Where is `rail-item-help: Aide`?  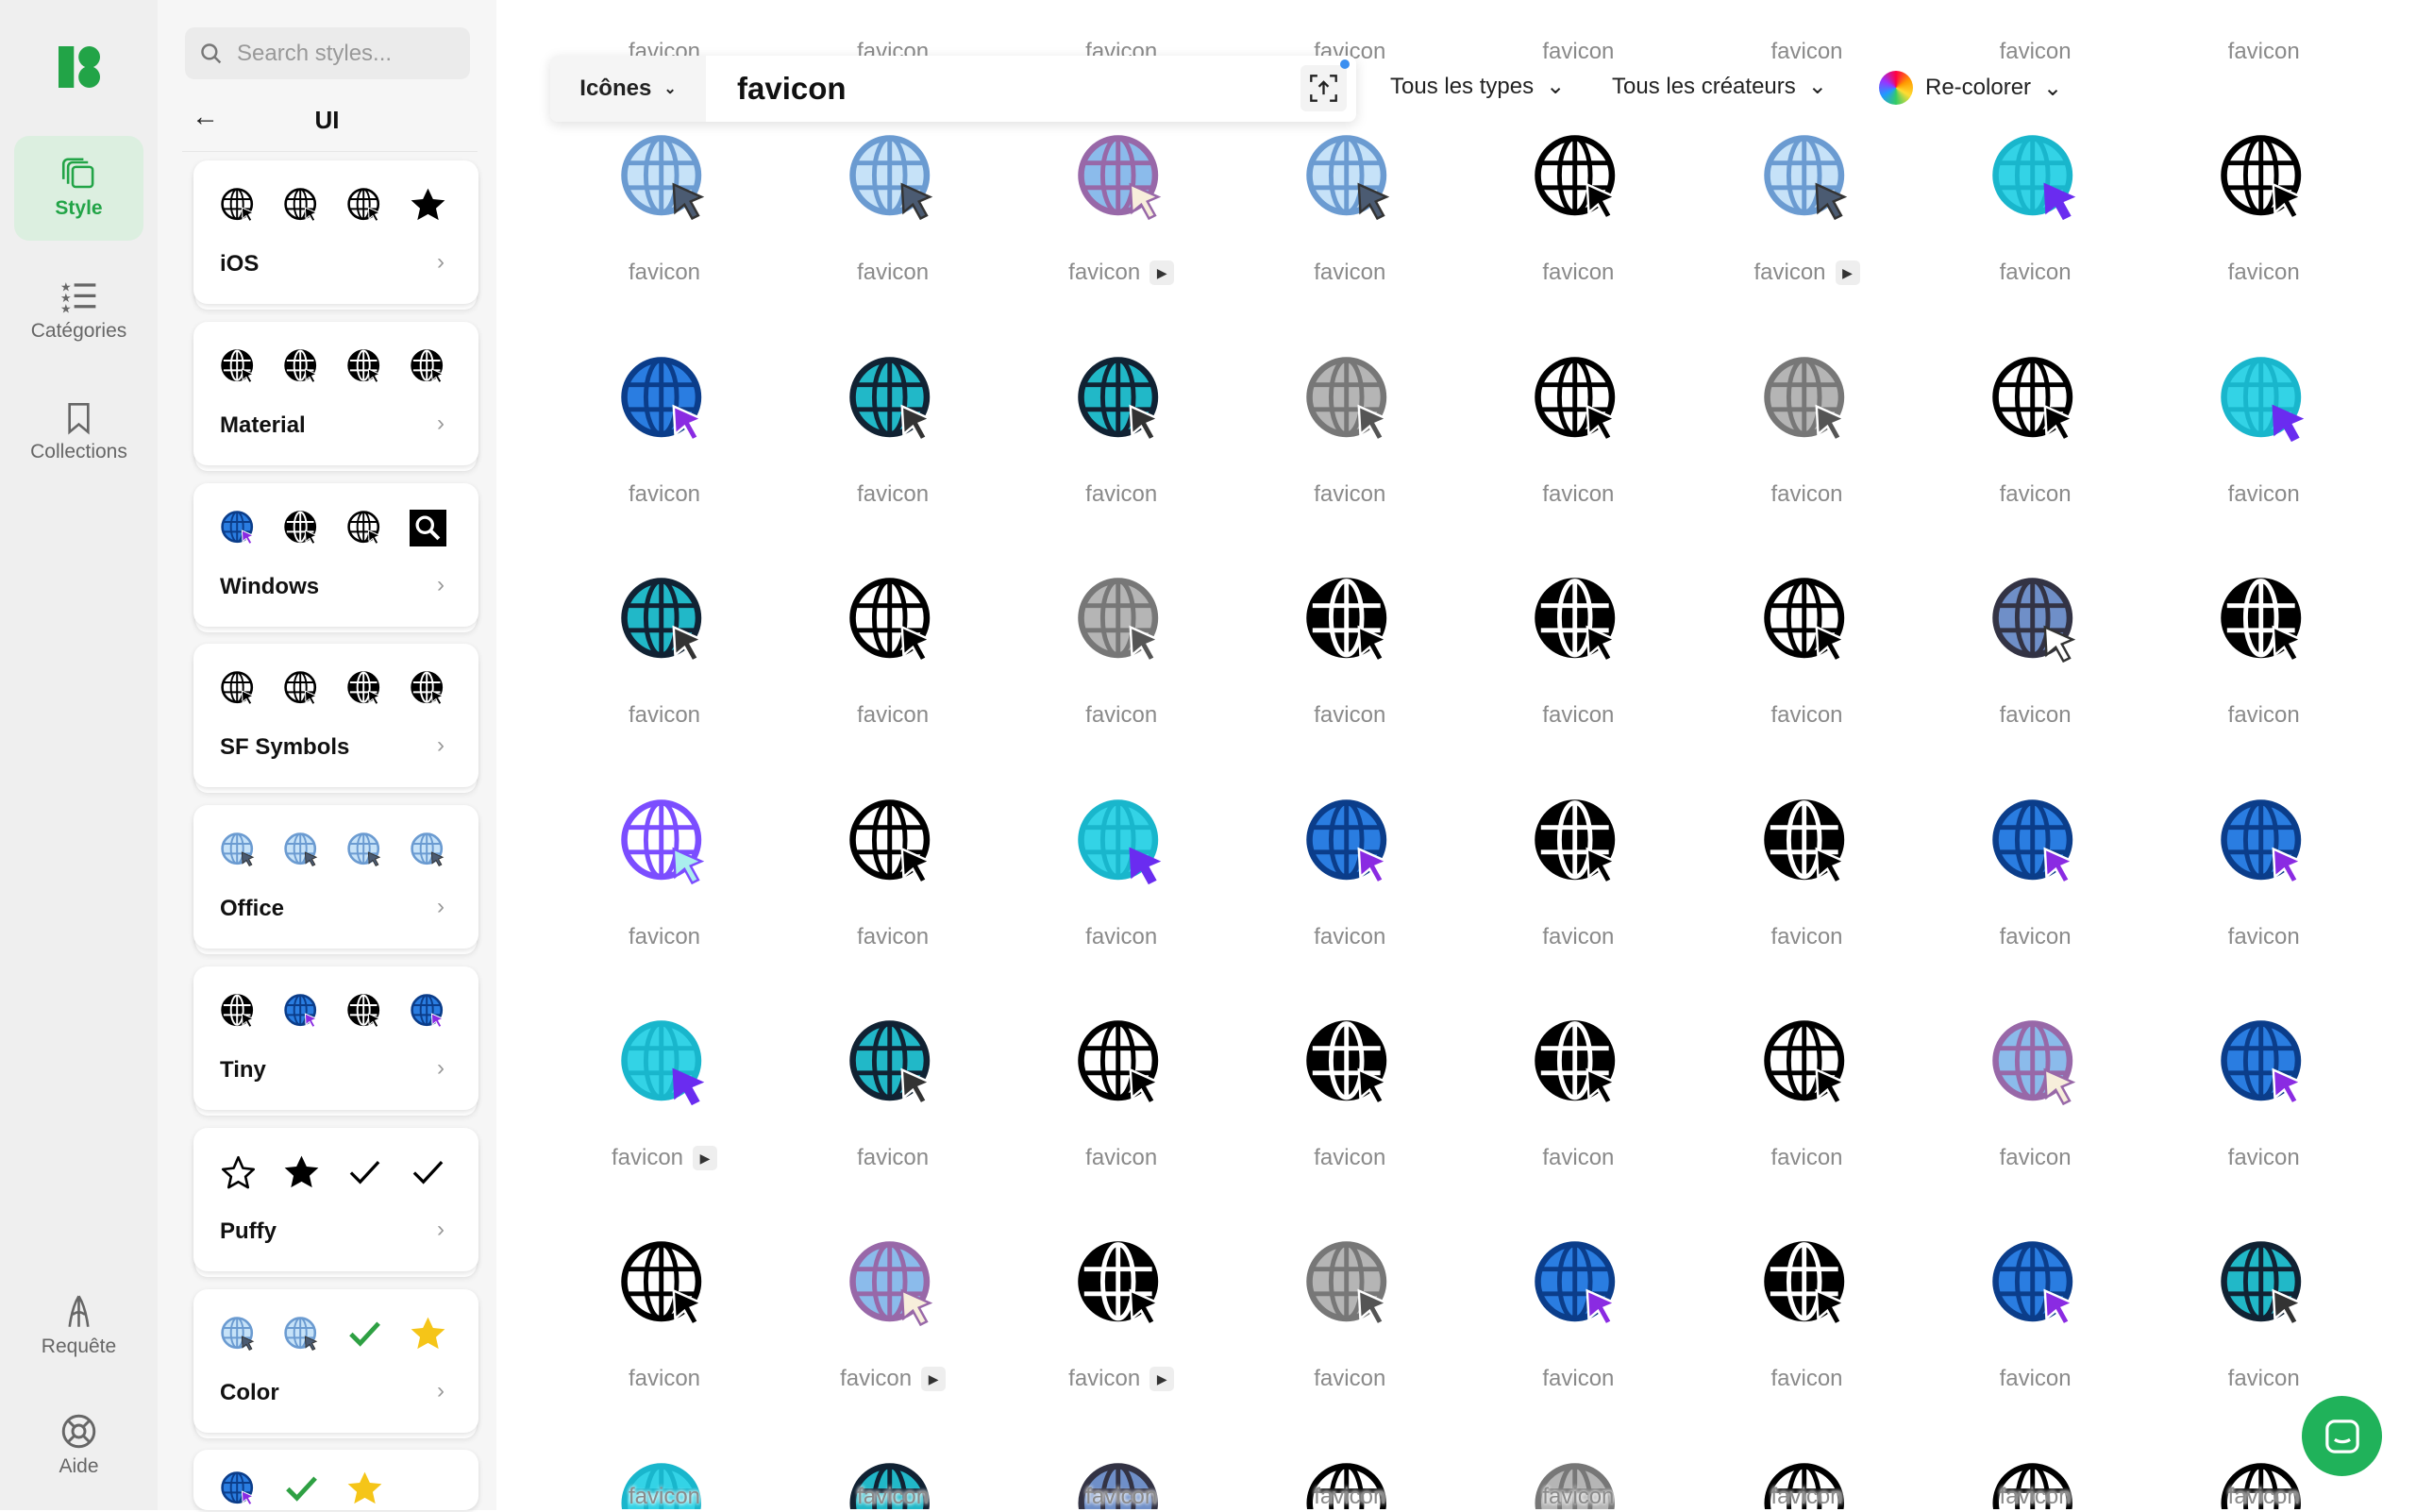 rail-item-help: Aide is located at coordinates (78, 1445).